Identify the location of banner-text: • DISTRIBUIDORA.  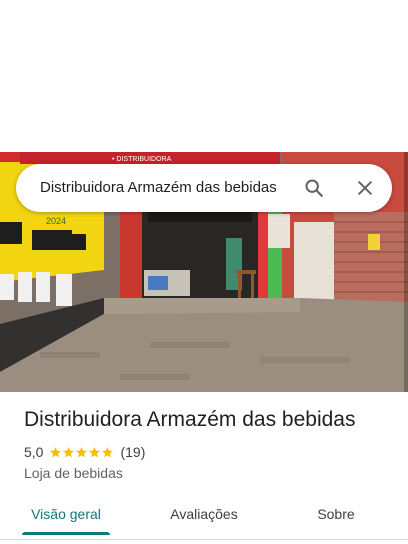
(142, 159).